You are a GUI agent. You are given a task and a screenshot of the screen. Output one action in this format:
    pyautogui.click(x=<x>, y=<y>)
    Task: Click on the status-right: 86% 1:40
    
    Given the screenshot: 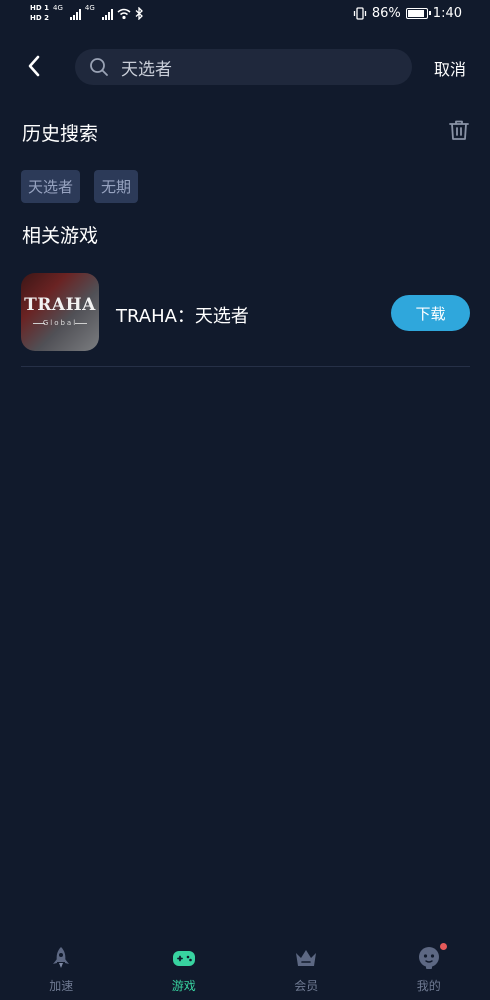 What is the action you would take?
    pyautogui.click(x=407, y=13)
    